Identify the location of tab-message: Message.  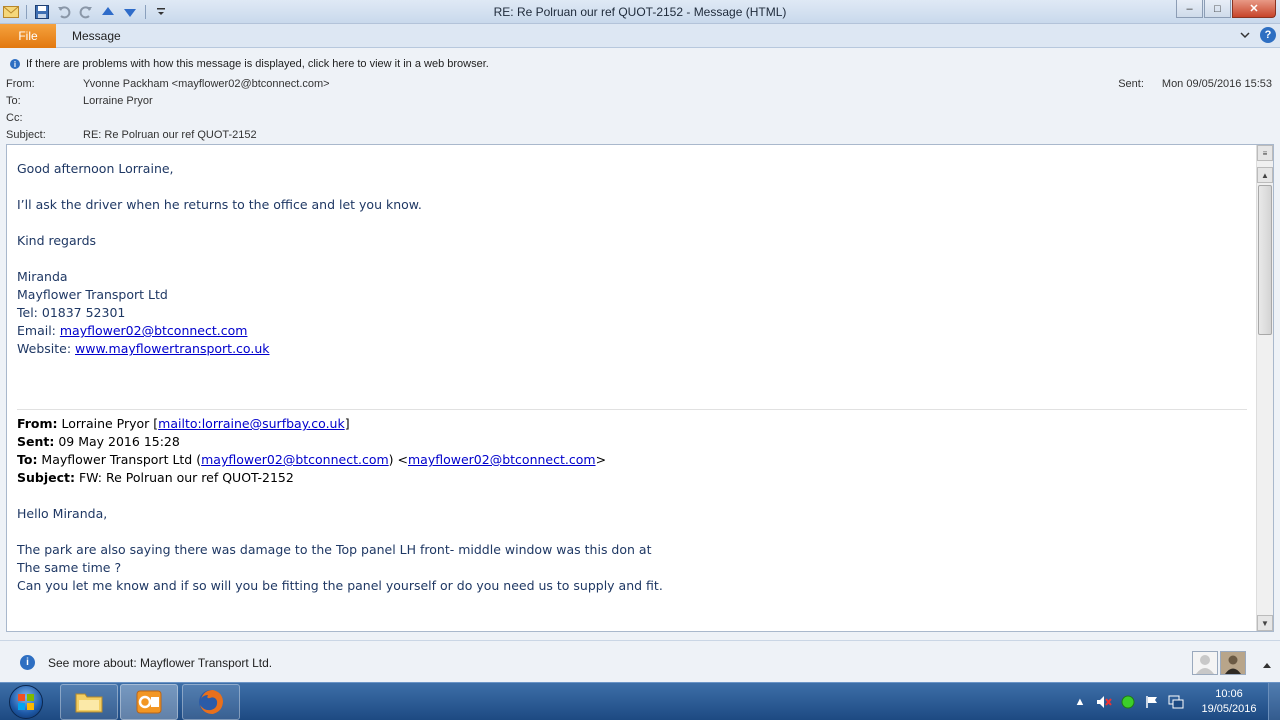
(96, 36).